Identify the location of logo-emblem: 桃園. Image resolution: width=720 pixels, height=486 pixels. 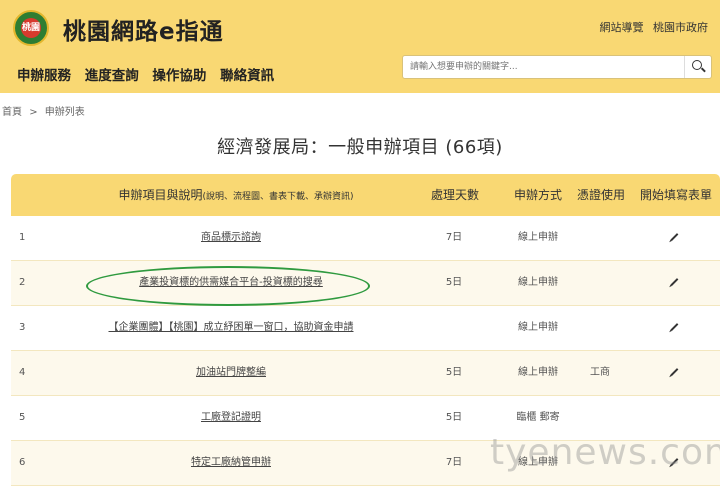
(31, 28).